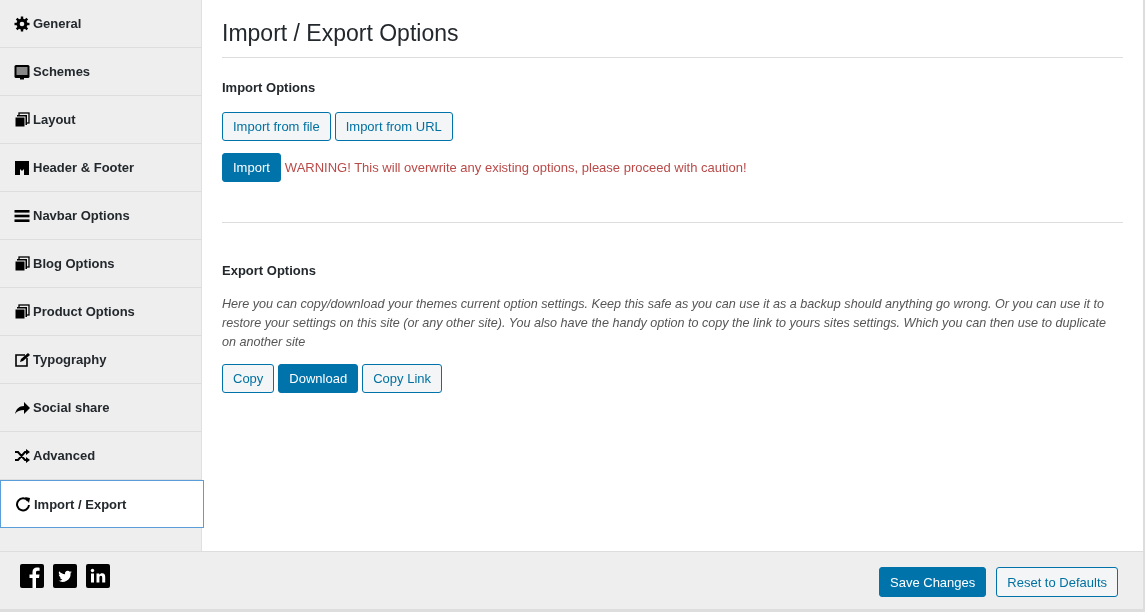 The image size is (1147, 615). I want to click on edit-icon, so click(22, 359).